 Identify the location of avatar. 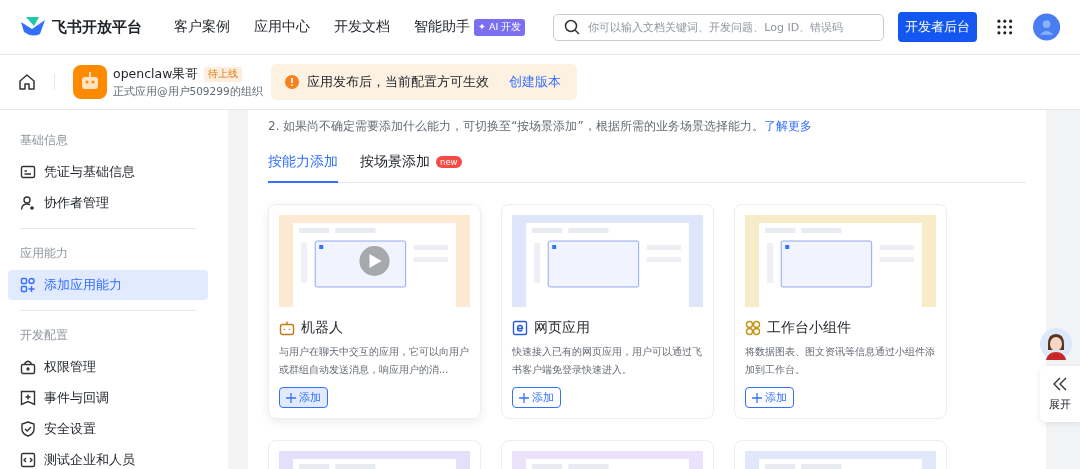
(1046, 27).